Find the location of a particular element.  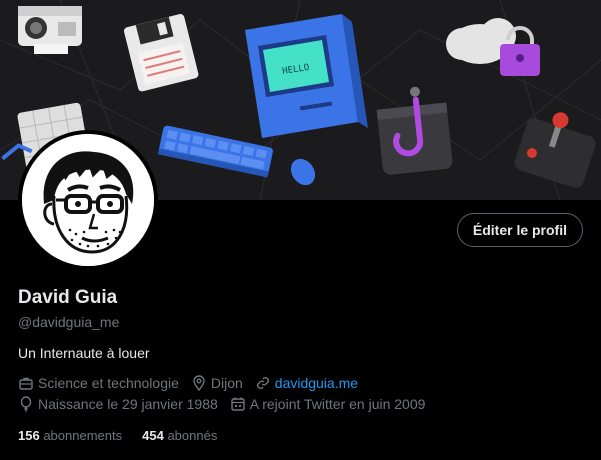

location-item: Dijon is located at coordinates (217, 383).